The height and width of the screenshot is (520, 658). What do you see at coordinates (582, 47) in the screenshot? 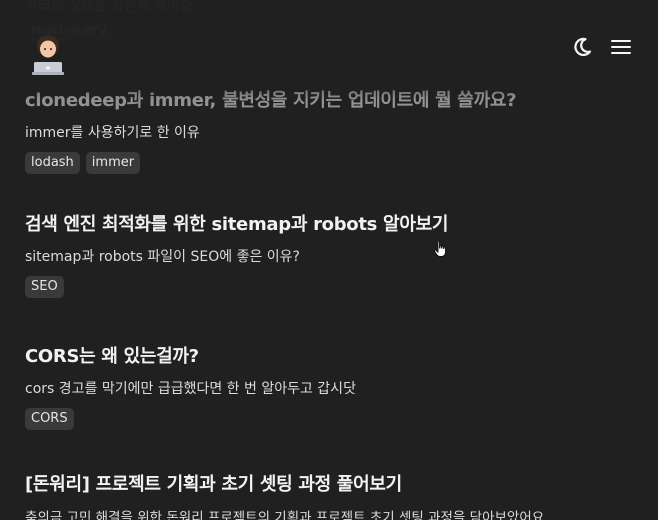
I see `moon-icon` at bounding box center [582, 47].